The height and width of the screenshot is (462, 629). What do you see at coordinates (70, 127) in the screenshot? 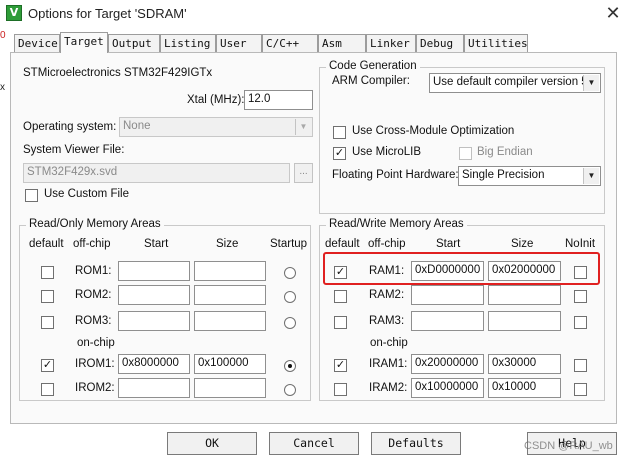
I see `os-label: Operating system:` at bounding box center [70, 127].